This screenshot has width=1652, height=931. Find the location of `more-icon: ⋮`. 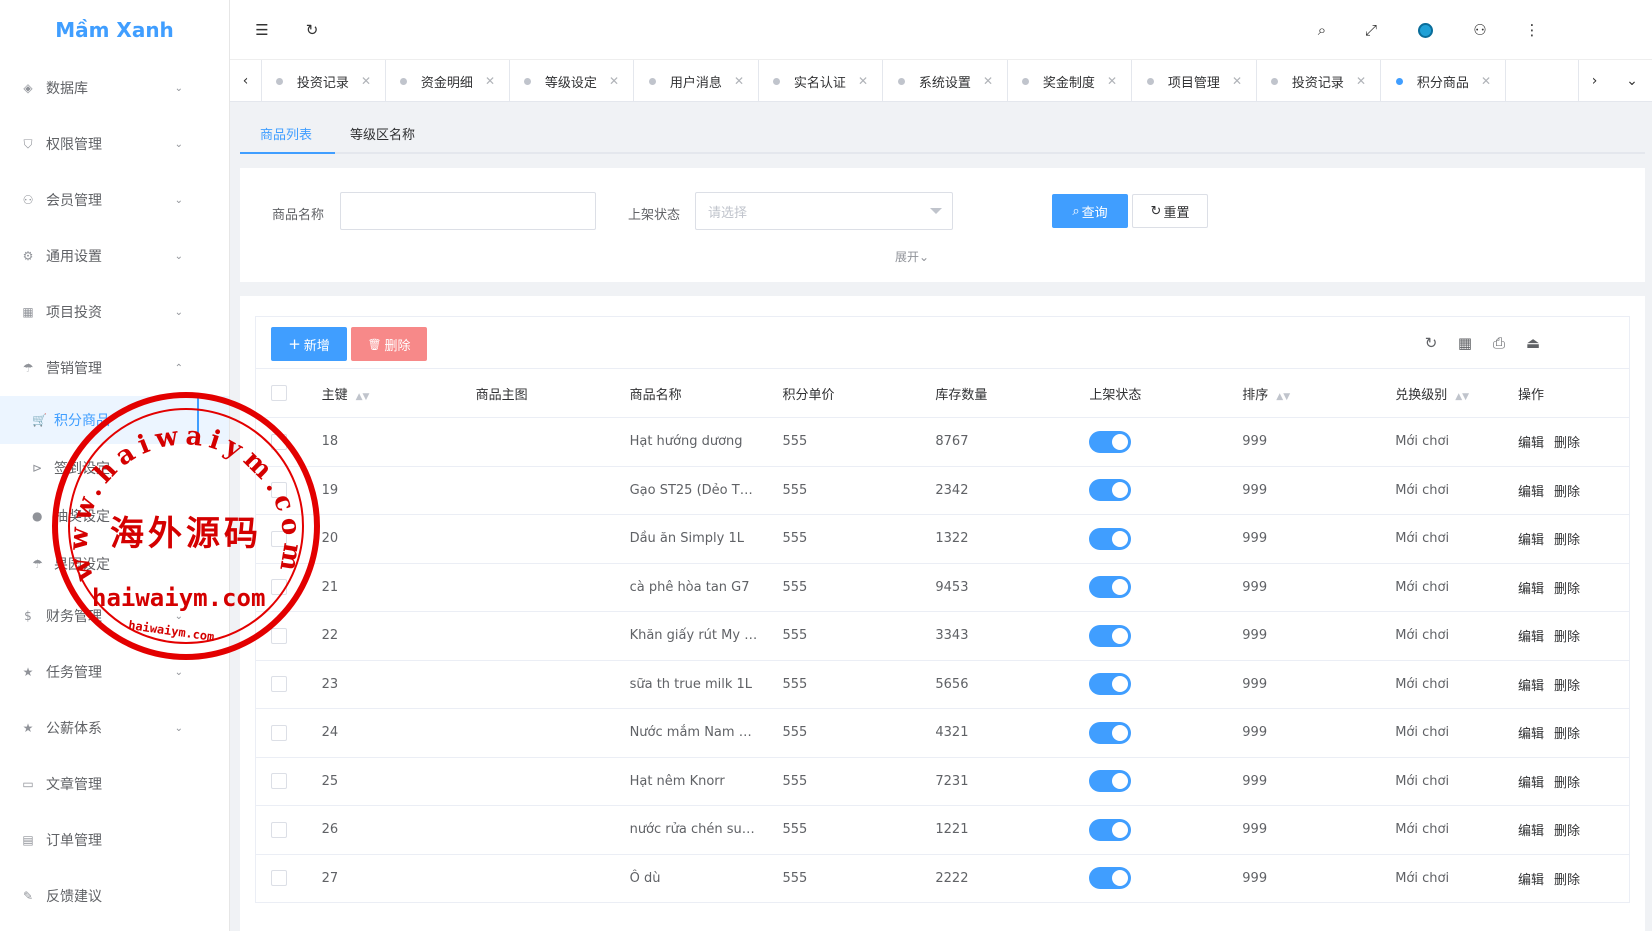

more-icon: ⋮ is located at coordinates (1532, 30).